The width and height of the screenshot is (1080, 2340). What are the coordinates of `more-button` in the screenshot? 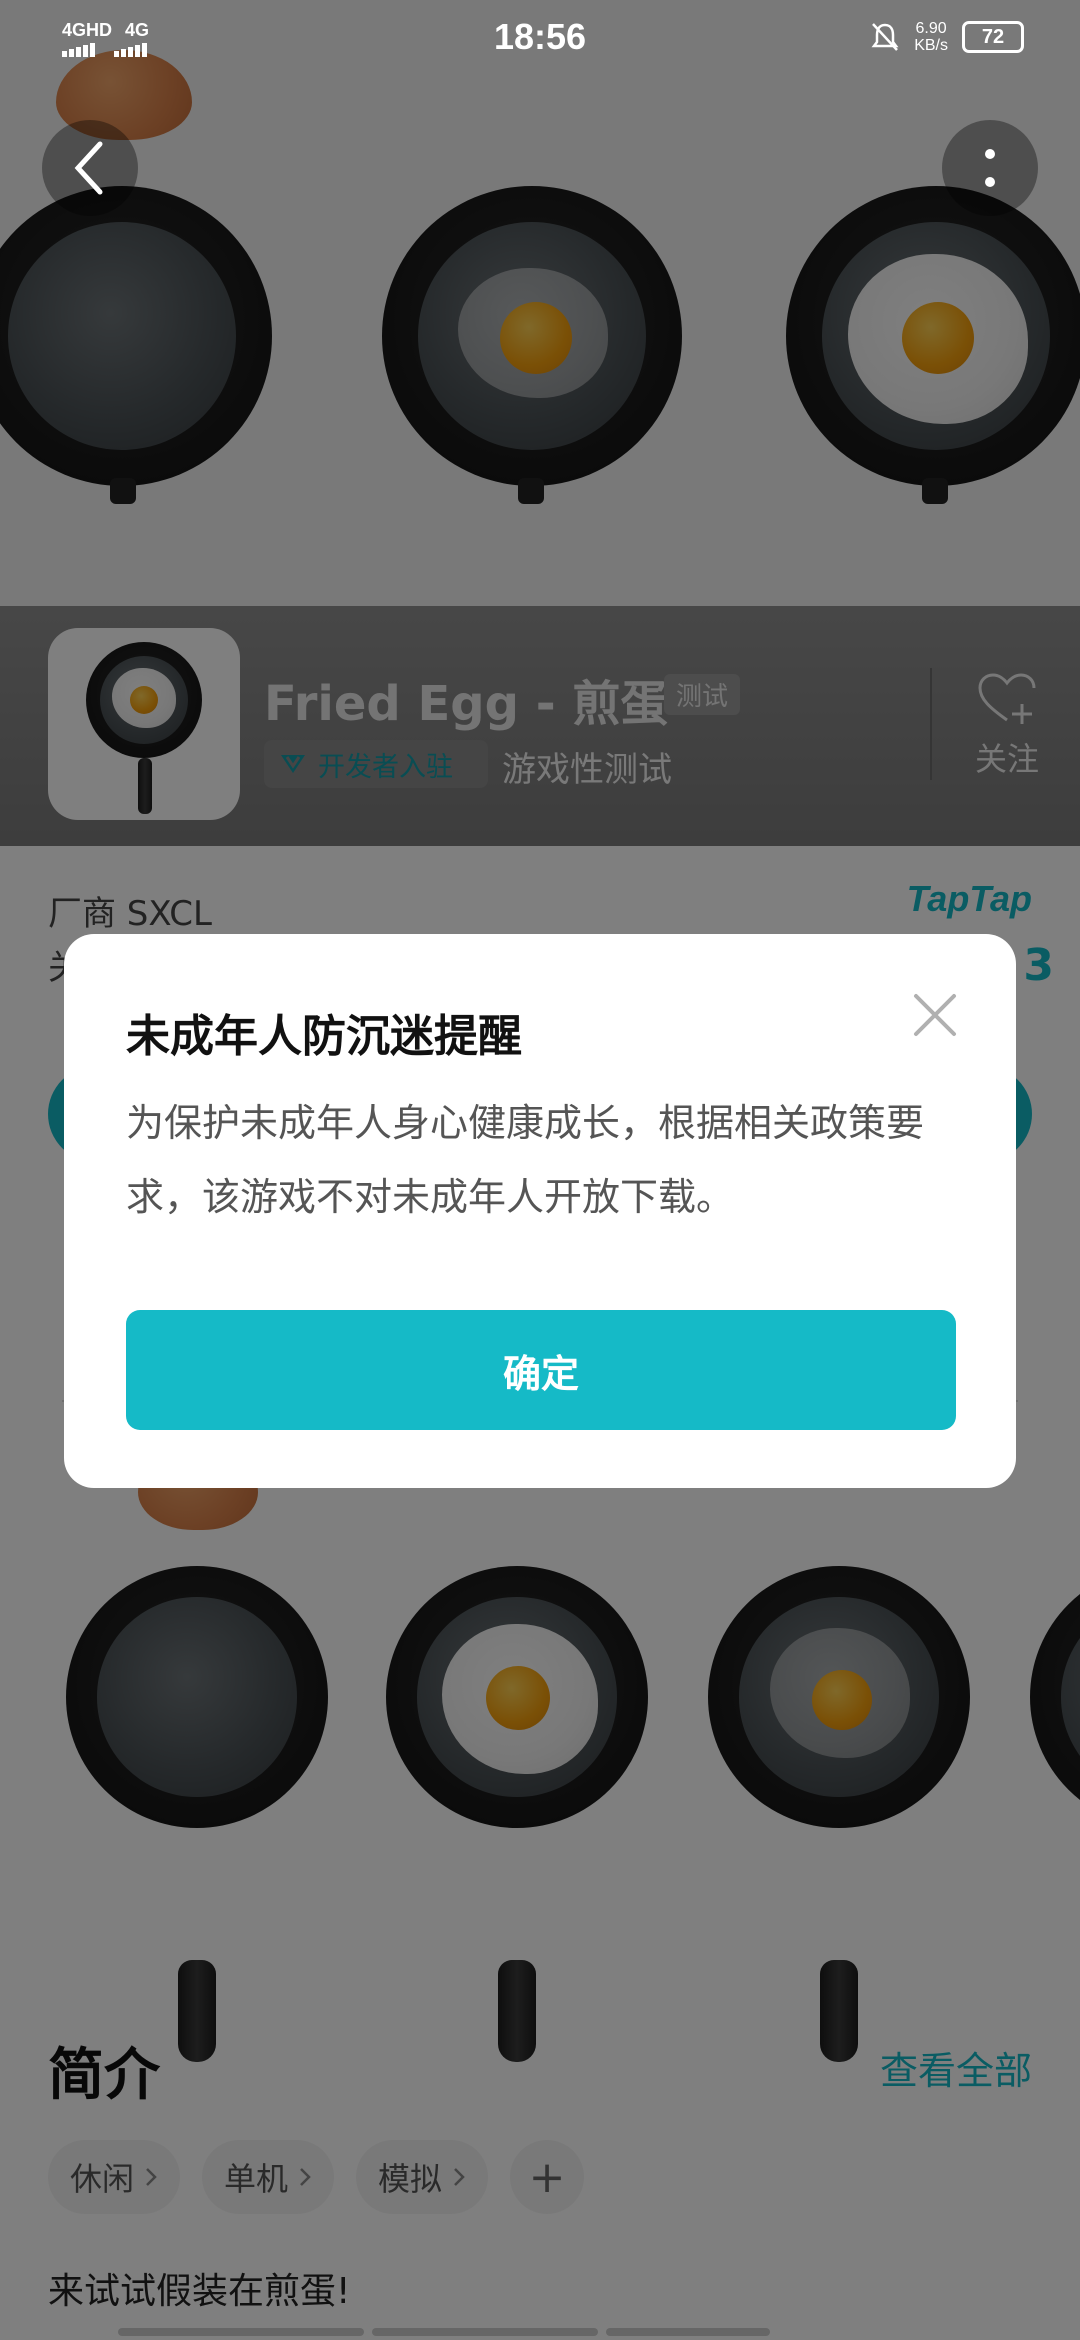 It's located at (990, 168).